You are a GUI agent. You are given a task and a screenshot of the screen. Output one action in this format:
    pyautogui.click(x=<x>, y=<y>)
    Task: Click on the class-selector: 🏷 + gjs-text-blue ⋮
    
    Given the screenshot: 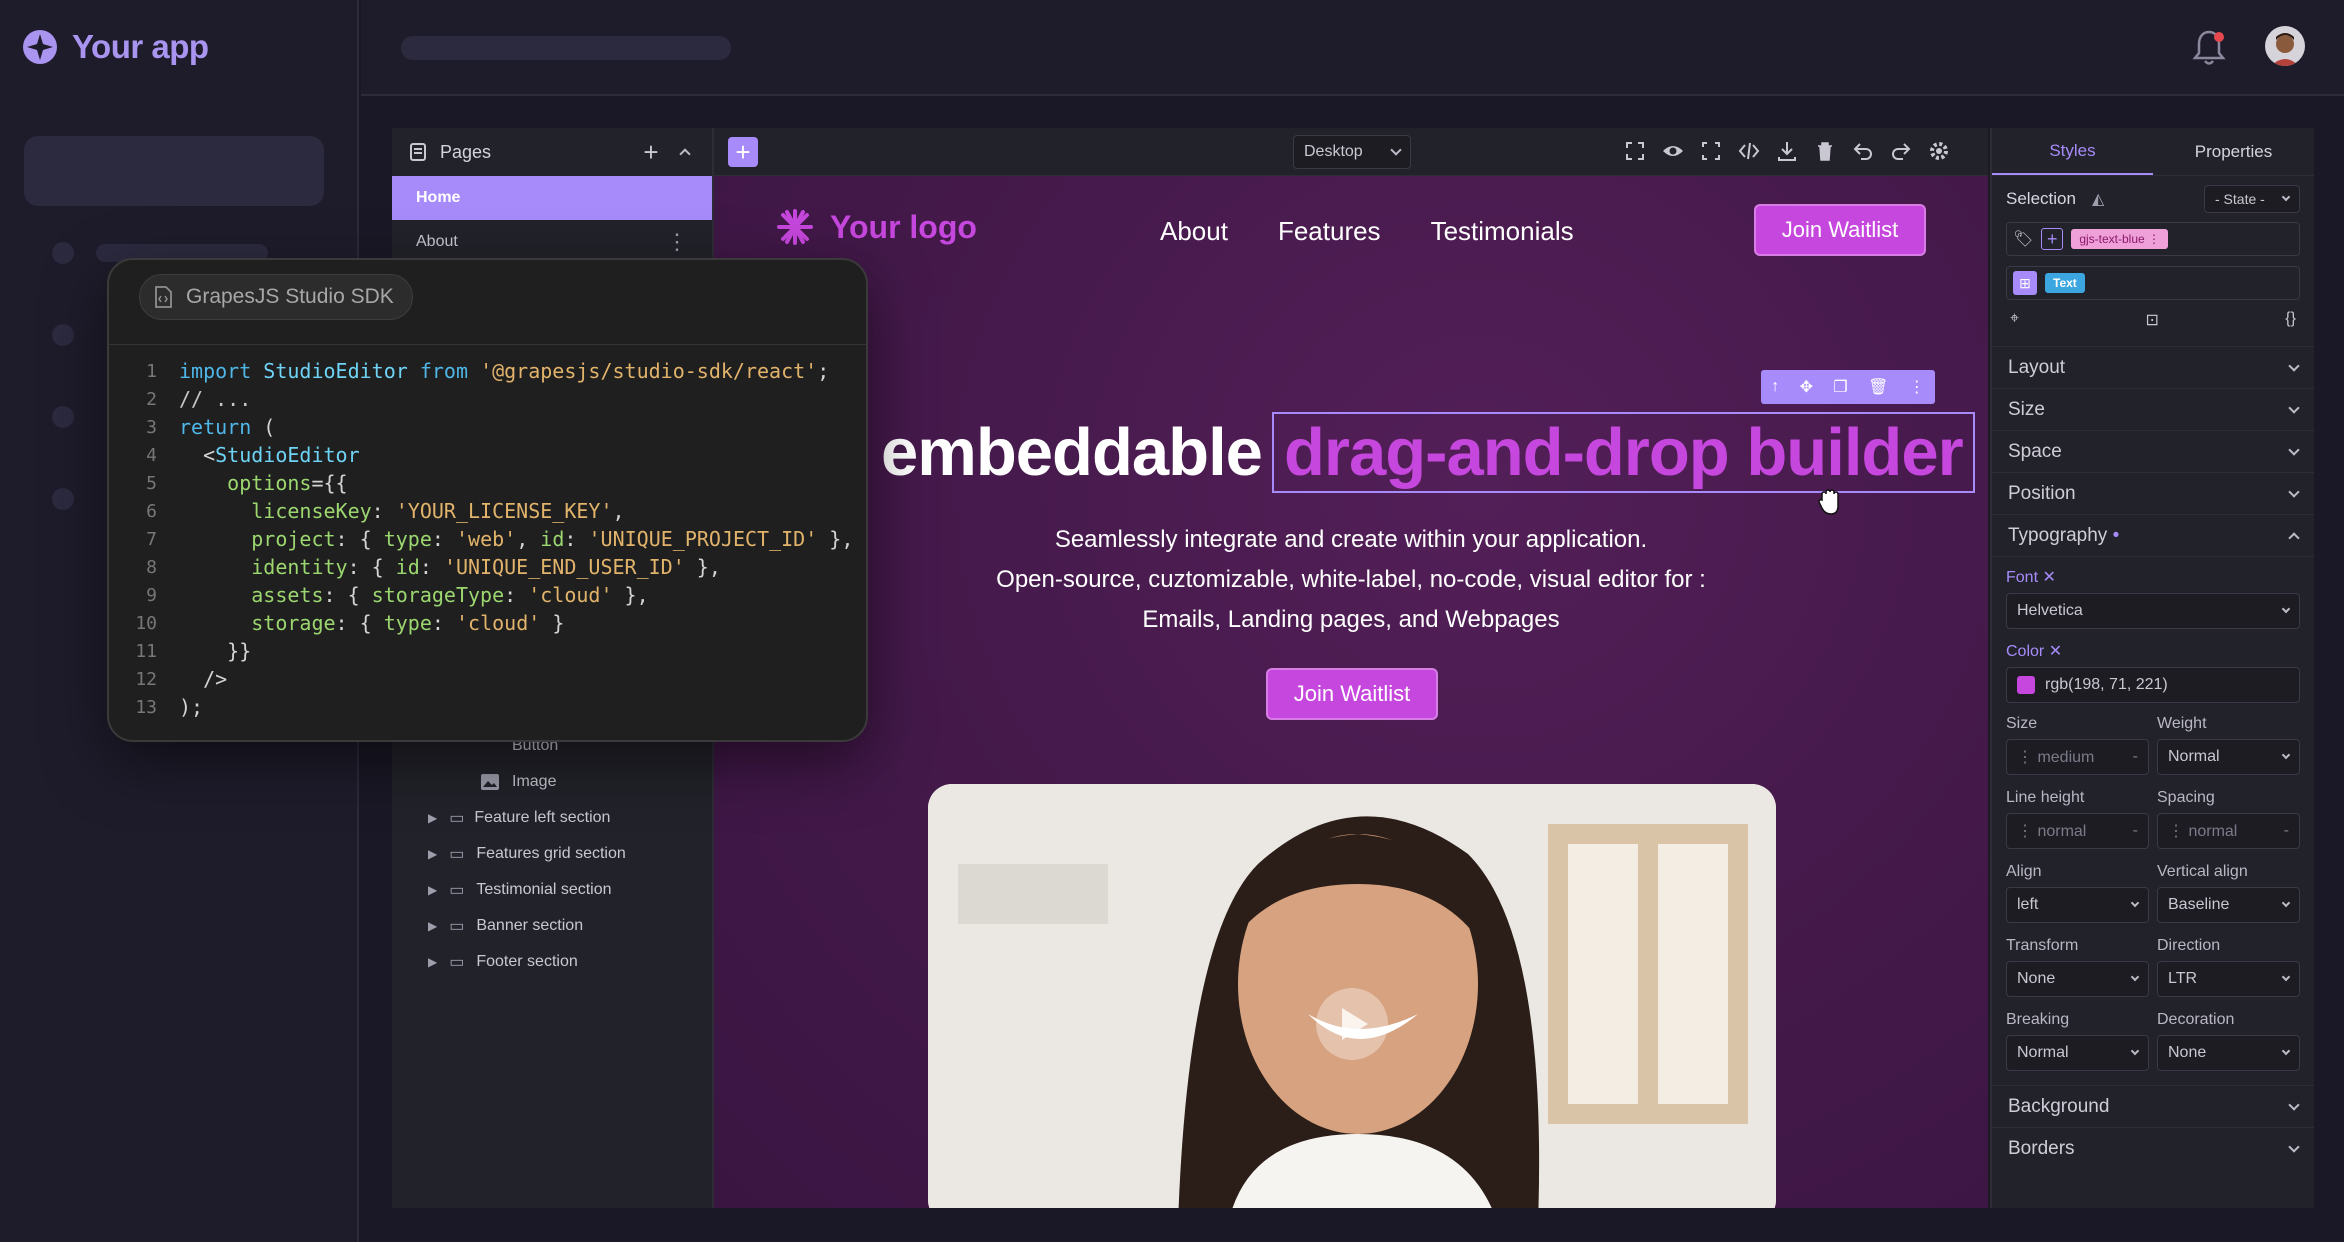 What is the action you would take?
    pyautogui.click(x=2153, y=239)
    